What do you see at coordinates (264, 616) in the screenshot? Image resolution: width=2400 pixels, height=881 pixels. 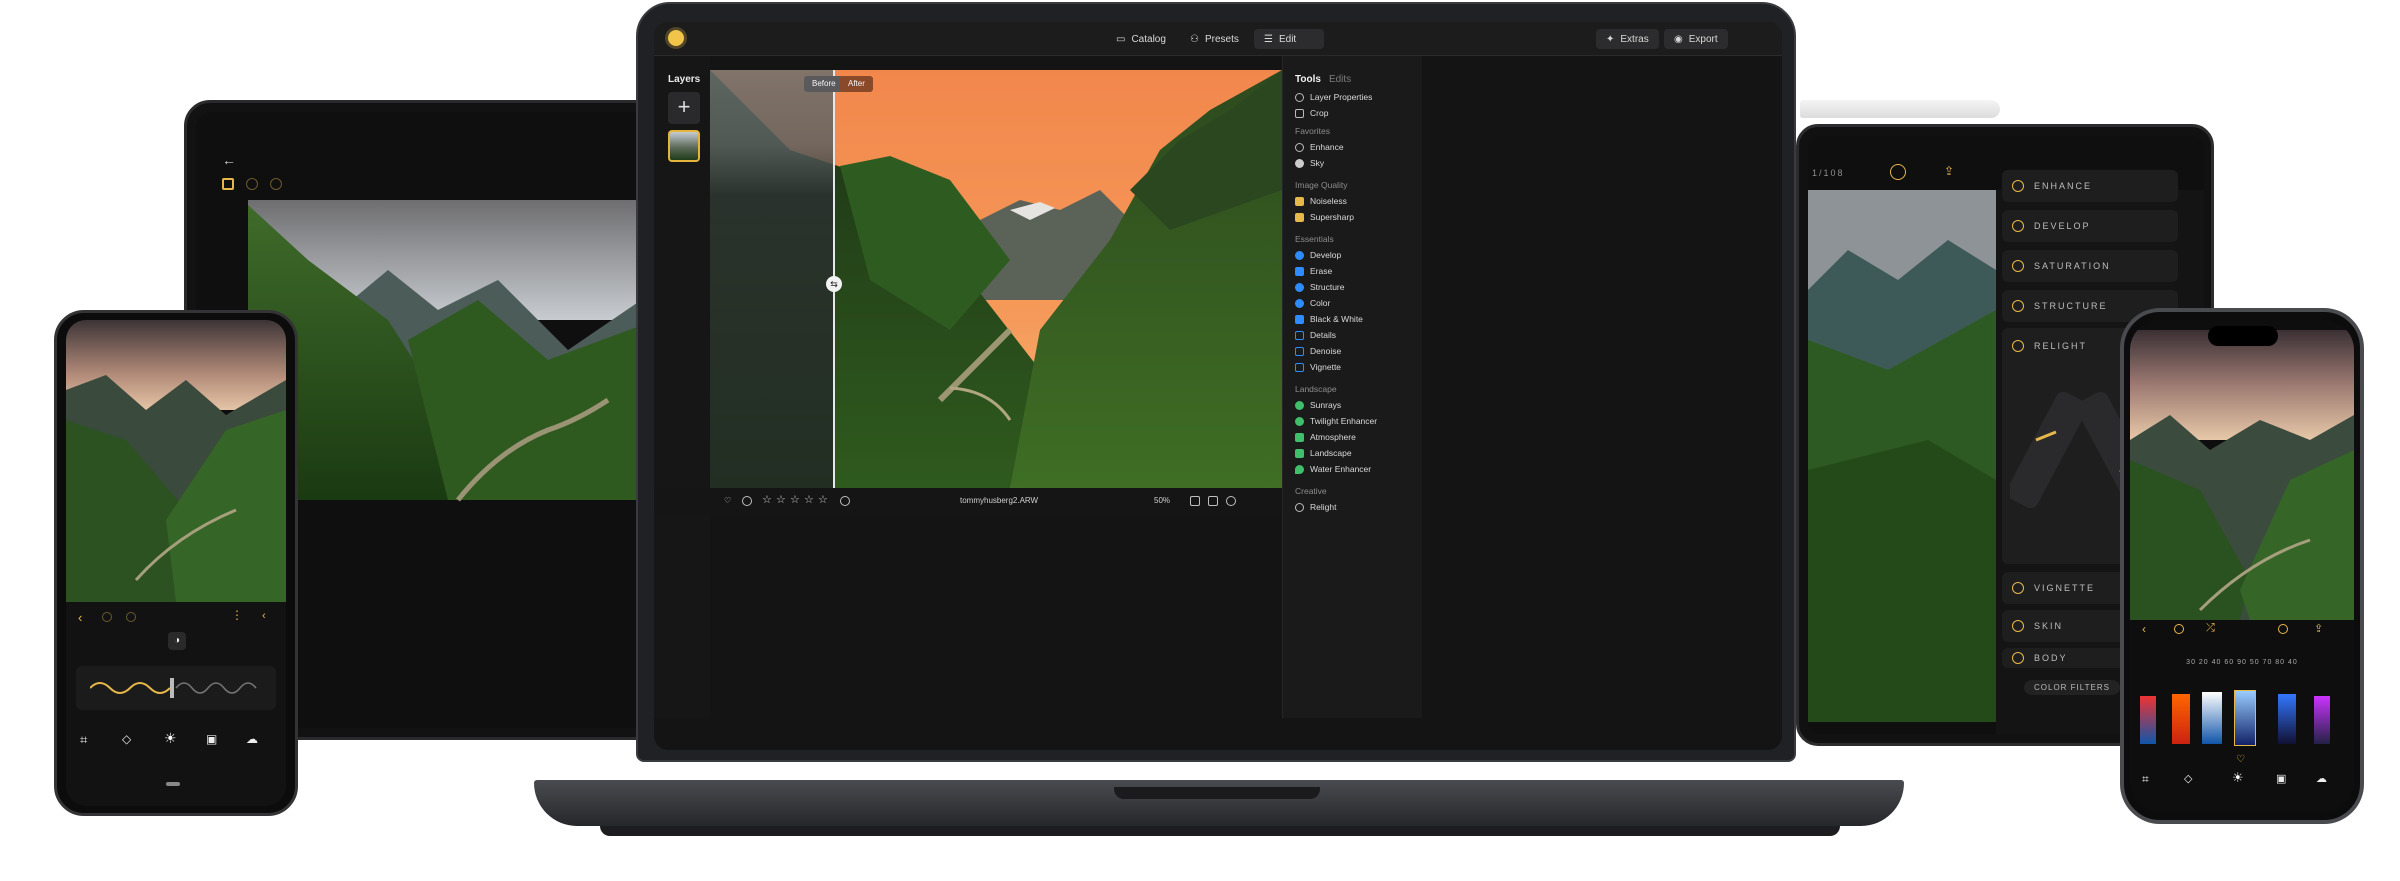 I see `share-icon: ‹` at bounding box center [264, 616].